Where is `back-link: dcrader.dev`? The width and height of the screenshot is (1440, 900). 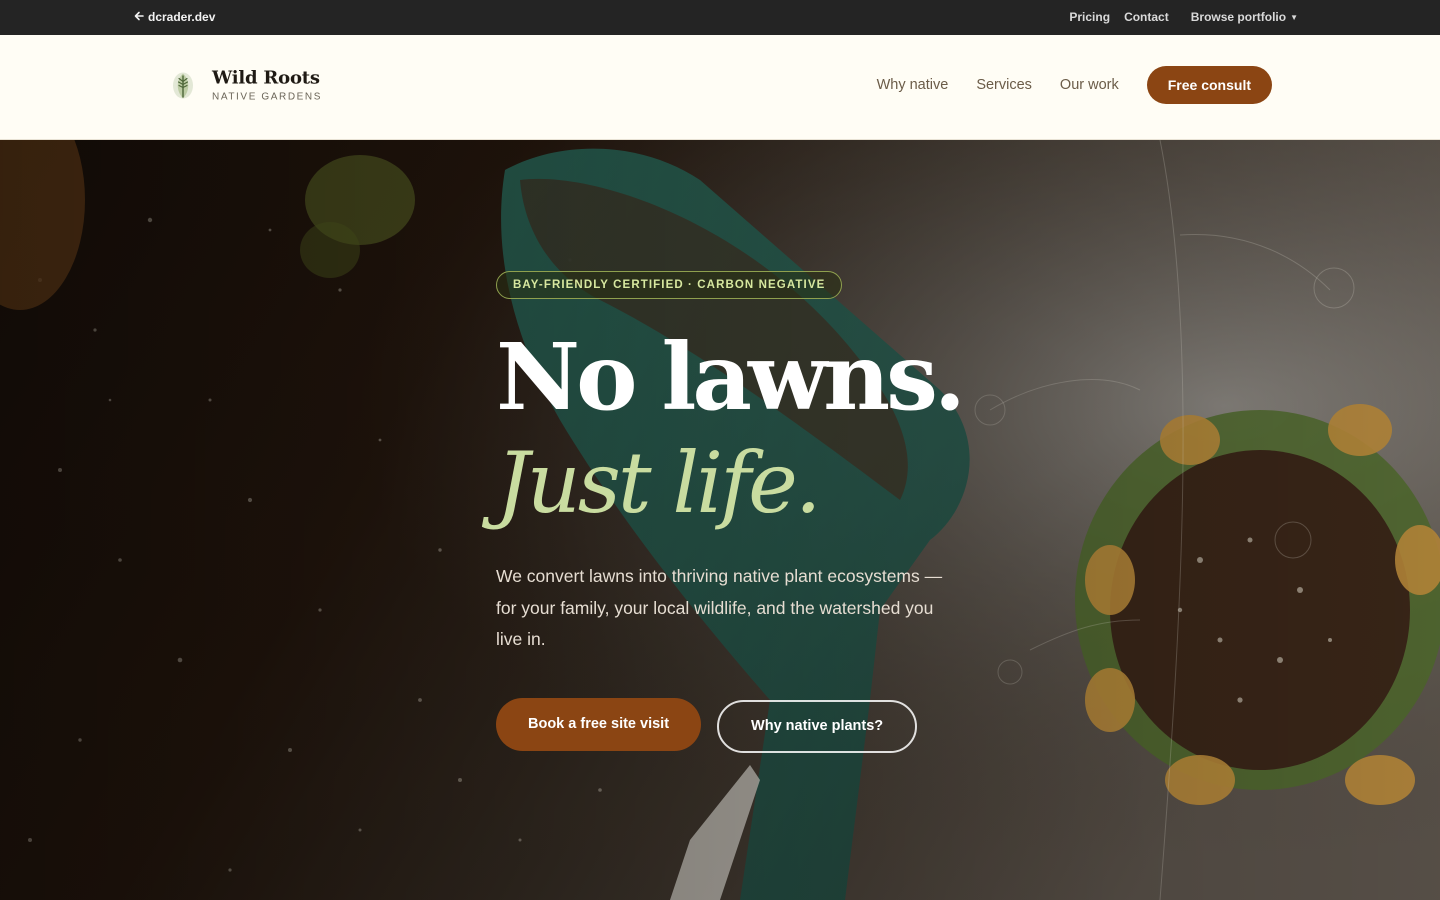
back-link: dcrader.dev is located at coordinates (174, 17).